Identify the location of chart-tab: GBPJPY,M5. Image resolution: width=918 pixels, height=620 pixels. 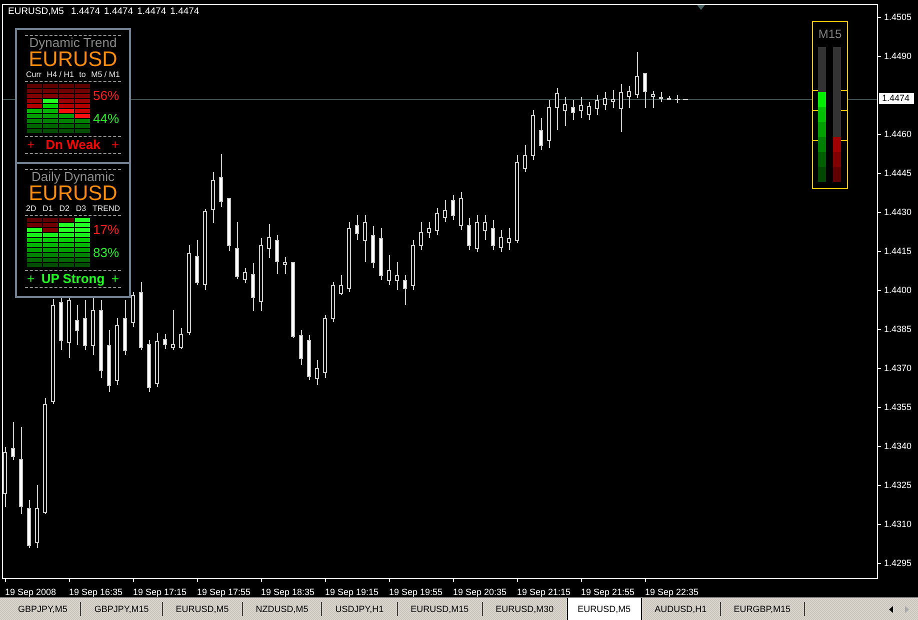
(42, 609).